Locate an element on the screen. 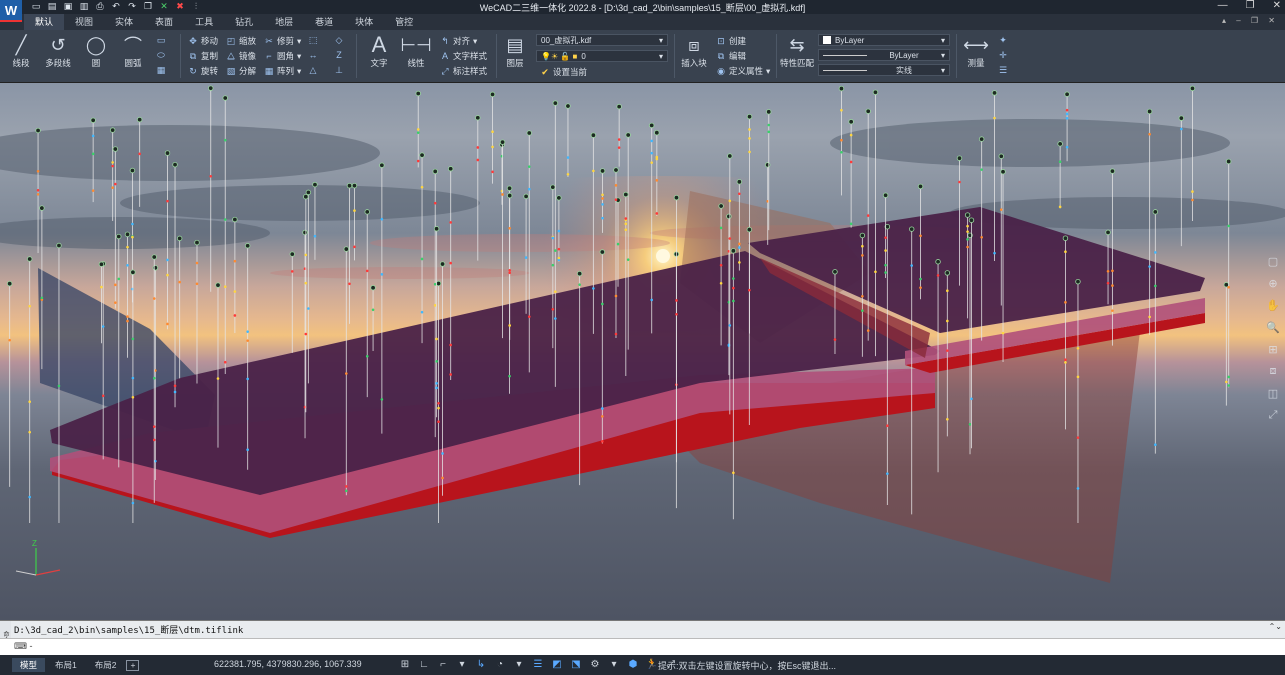 The width and height of the screenshot is (1285, 675). tab-solid: 实体 is located at coordinates (124, 22).